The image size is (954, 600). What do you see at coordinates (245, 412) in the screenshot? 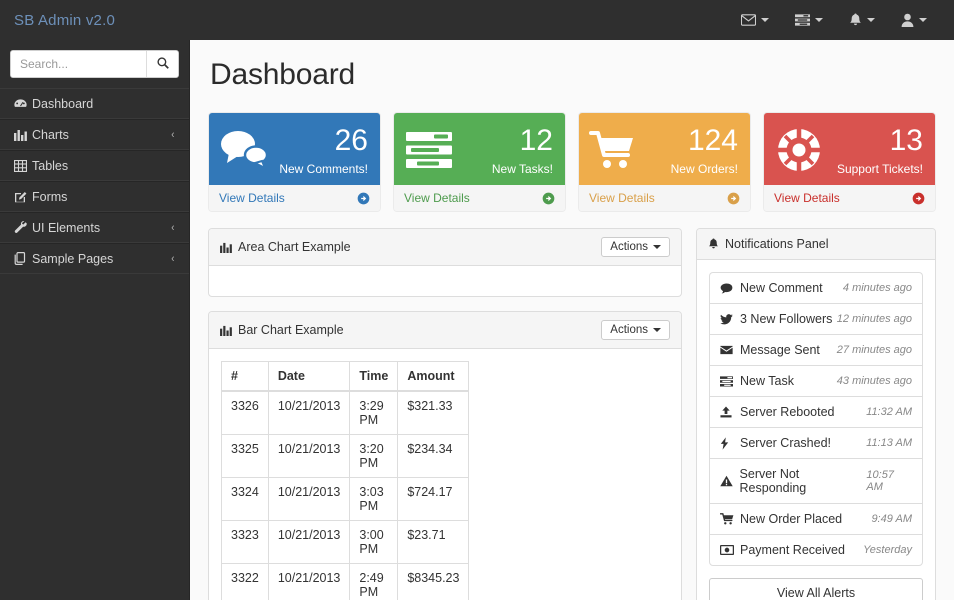
I see `cell-id: 3326` at bounding box center [245, 412].